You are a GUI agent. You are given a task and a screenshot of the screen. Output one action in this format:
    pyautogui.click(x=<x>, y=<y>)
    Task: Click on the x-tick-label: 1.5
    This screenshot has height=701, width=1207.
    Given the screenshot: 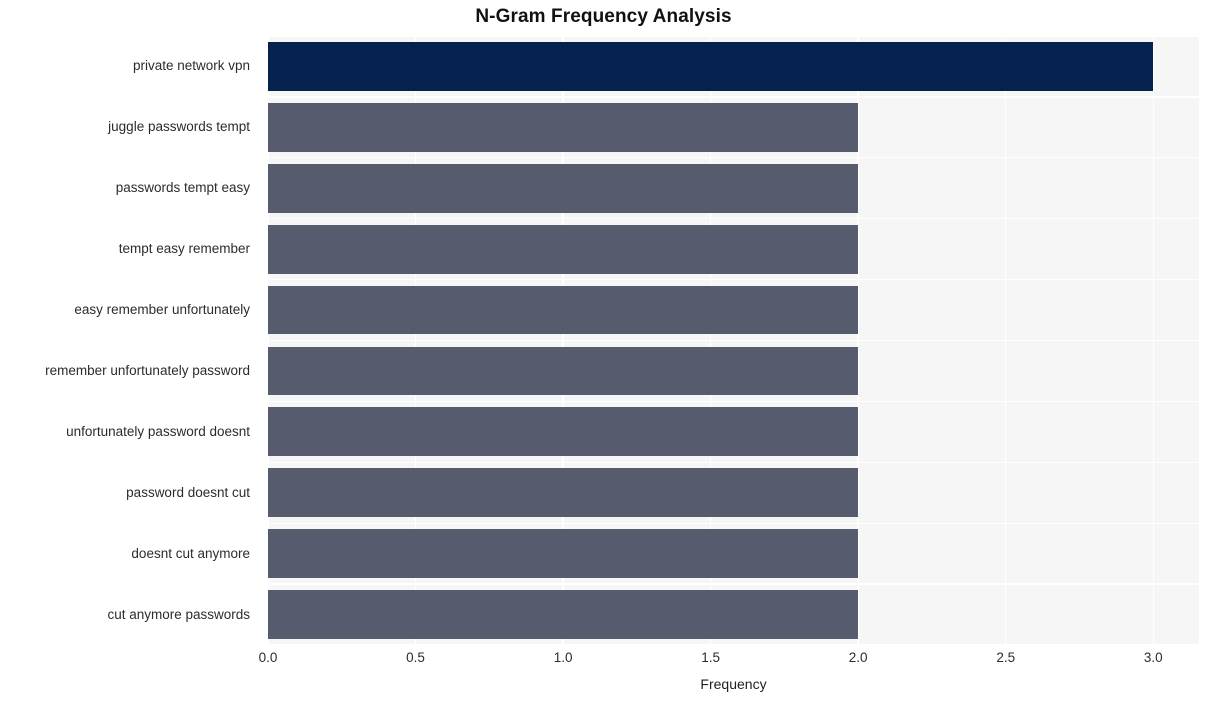 What is the action you would take?
    pyautogui.click(x=711, y=657)
    